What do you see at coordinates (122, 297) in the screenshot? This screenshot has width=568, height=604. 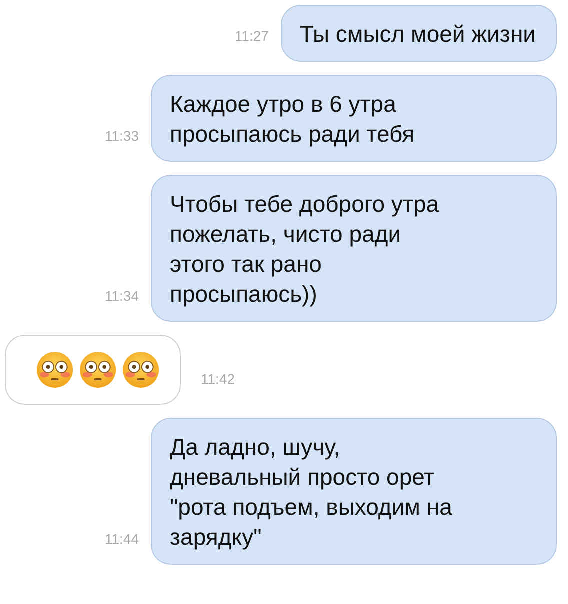 I see `message-time: 11:34` at bounding box center [122, 297].